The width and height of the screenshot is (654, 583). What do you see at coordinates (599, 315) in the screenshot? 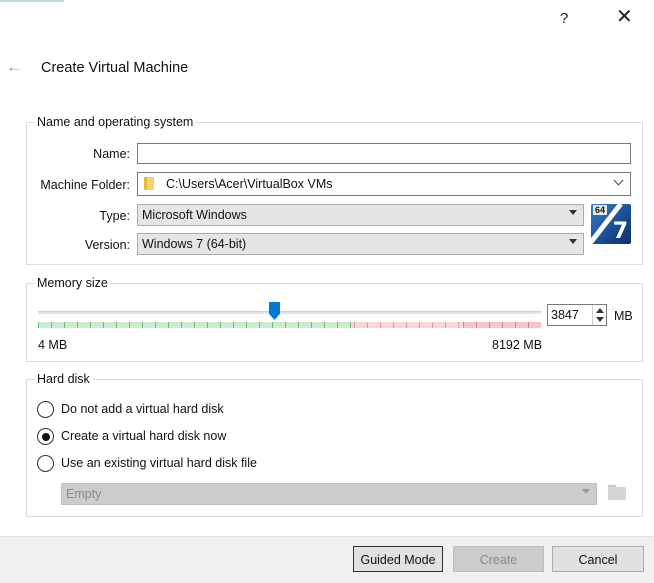
I see `memory-spinbox-buttons` at bounding box center [599, 315].